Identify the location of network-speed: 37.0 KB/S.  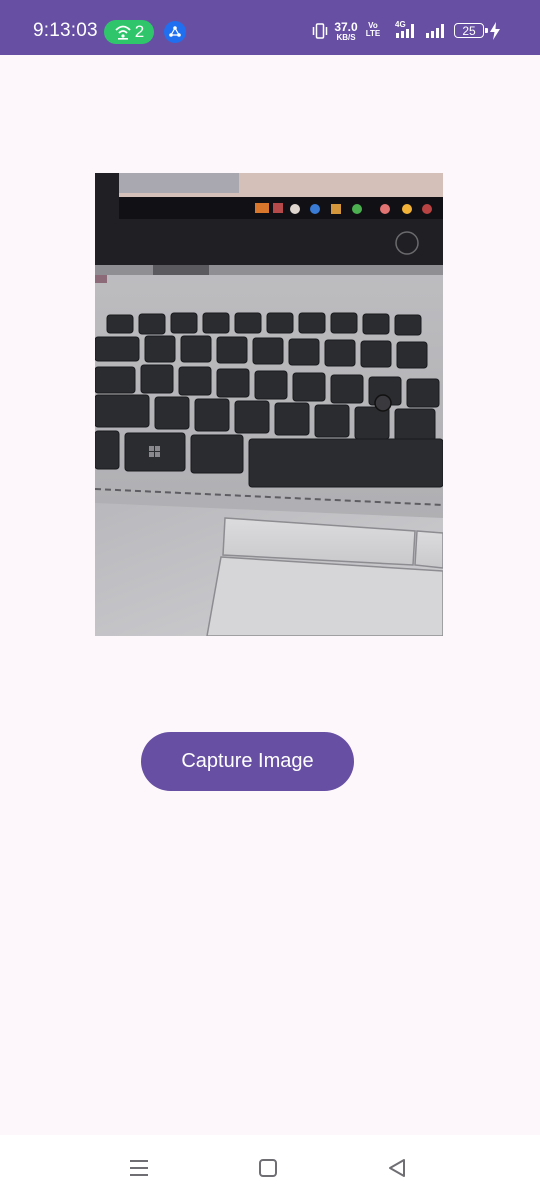
(346, 31).